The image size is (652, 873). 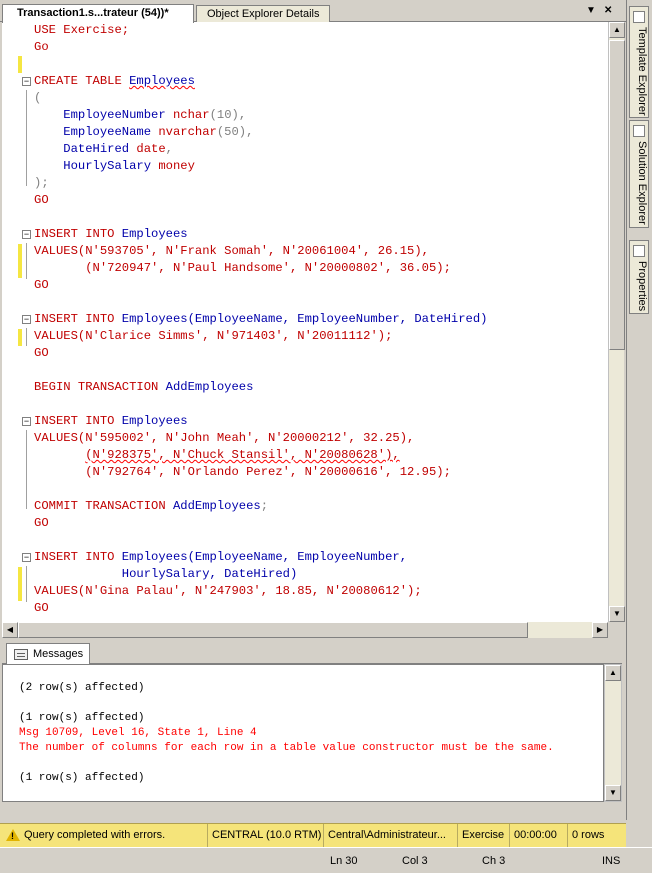 I want to click on tab-label: Properties, so click(x=642, y=286).